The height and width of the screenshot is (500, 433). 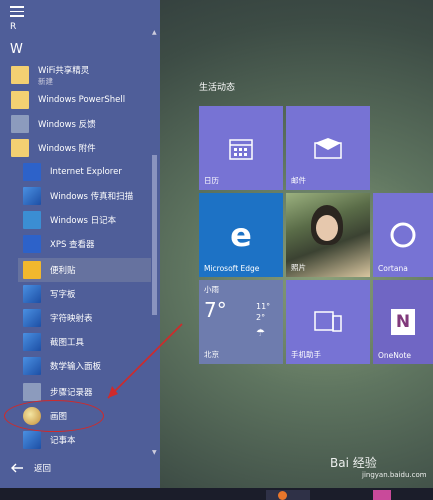 I want to click on cortana-icon, so click(x=403, y=235).